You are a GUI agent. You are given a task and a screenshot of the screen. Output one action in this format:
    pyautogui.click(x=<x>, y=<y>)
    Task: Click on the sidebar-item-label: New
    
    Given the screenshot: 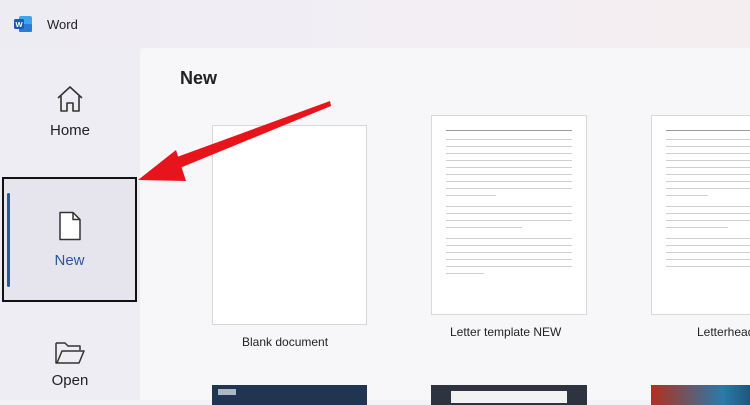 What is the action you would take?
    pyautogui.click(x=69, y=260)
    